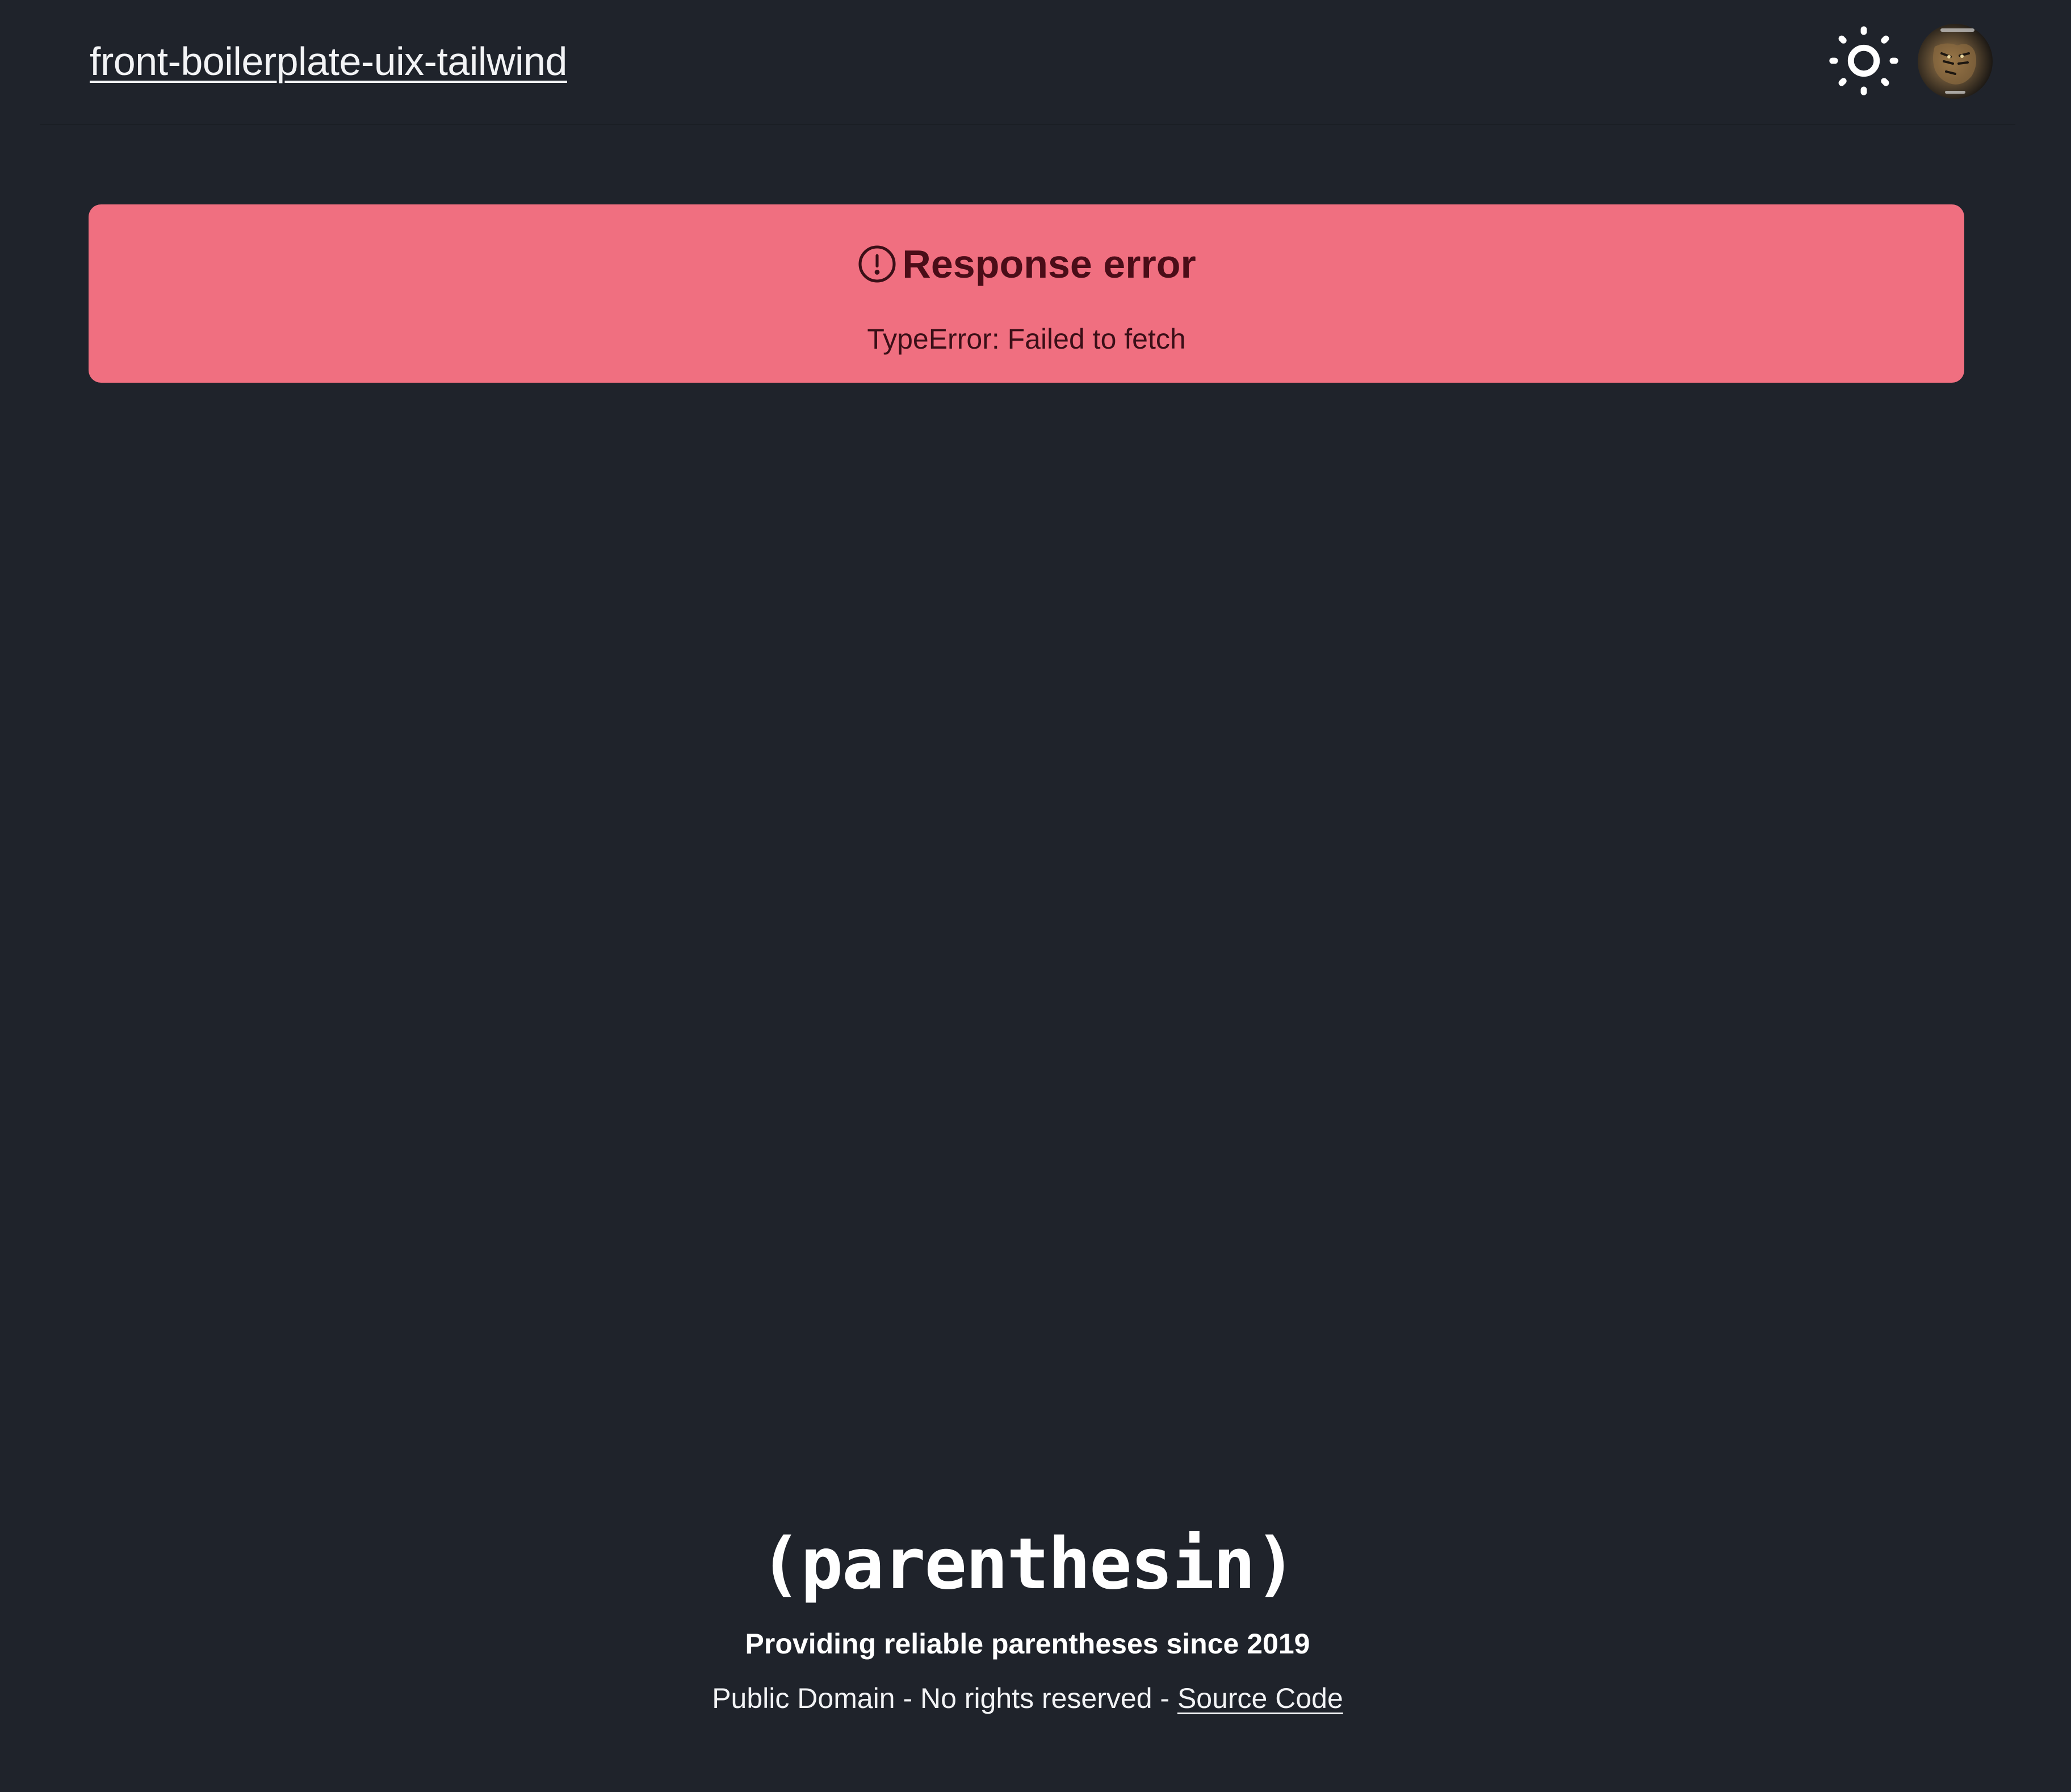 The width and height of the screenshot is (2071, 1792). What do you see at coordinates (1260, 1698) in the screenshot?
I see `source-code-link: Source Code` at bounding box center [1260, 1698].